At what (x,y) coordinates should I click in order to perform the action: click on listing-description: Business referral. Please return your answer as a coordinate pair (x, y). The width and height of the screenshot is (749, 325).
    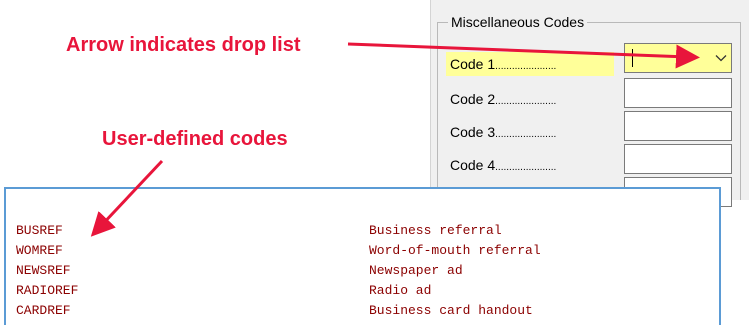
    Looking at the image, I should click on (435, 230).